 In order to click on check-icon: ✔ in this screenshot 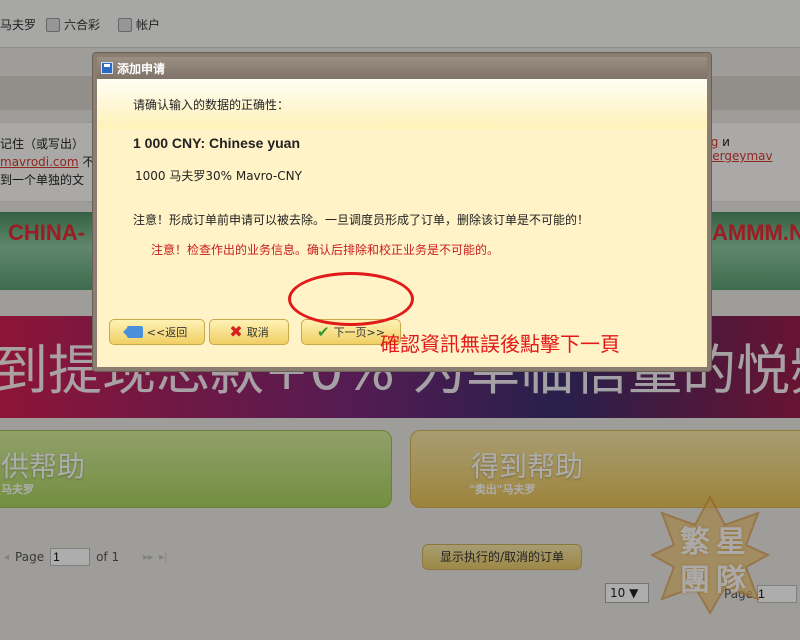, I will do `click(323, 331)`.